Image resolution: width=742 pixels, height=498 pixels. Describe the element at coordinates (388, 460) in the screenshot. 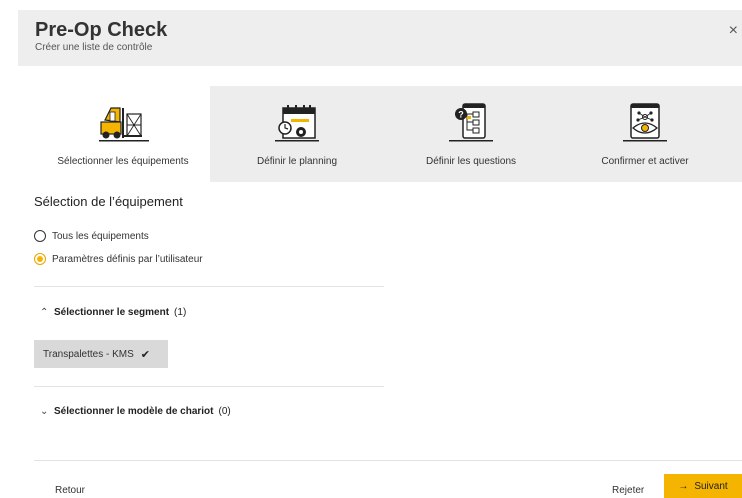

I see `footer-divider` at that location.